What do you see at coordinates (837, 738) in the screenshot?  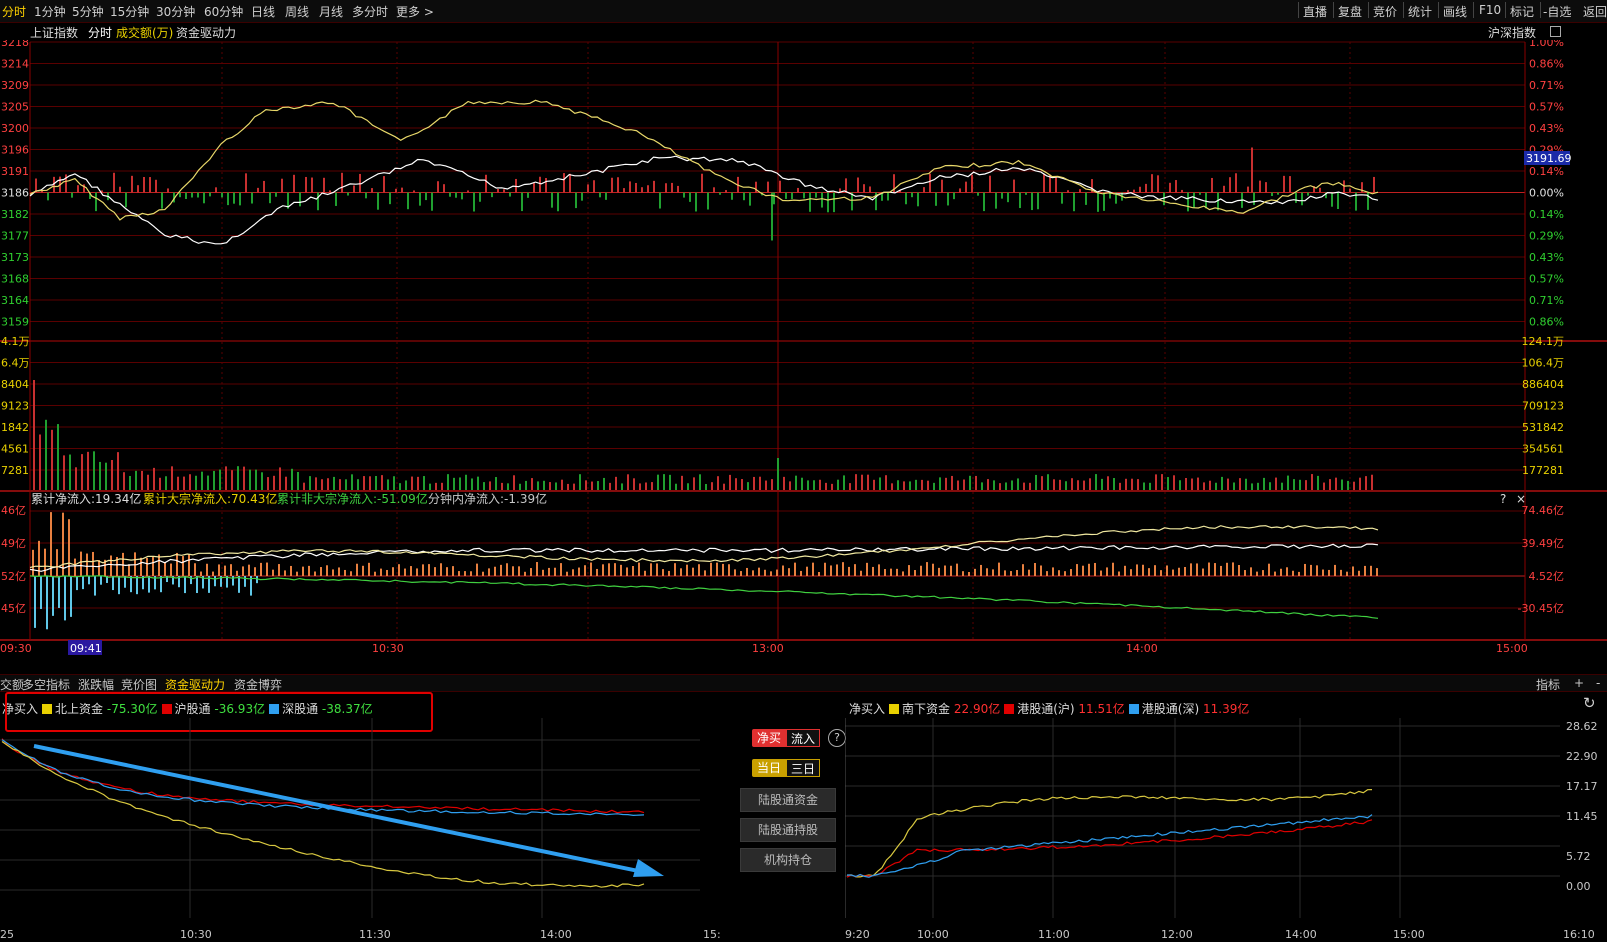 I see `help-icon: ?` at bounding box center [837, 738].